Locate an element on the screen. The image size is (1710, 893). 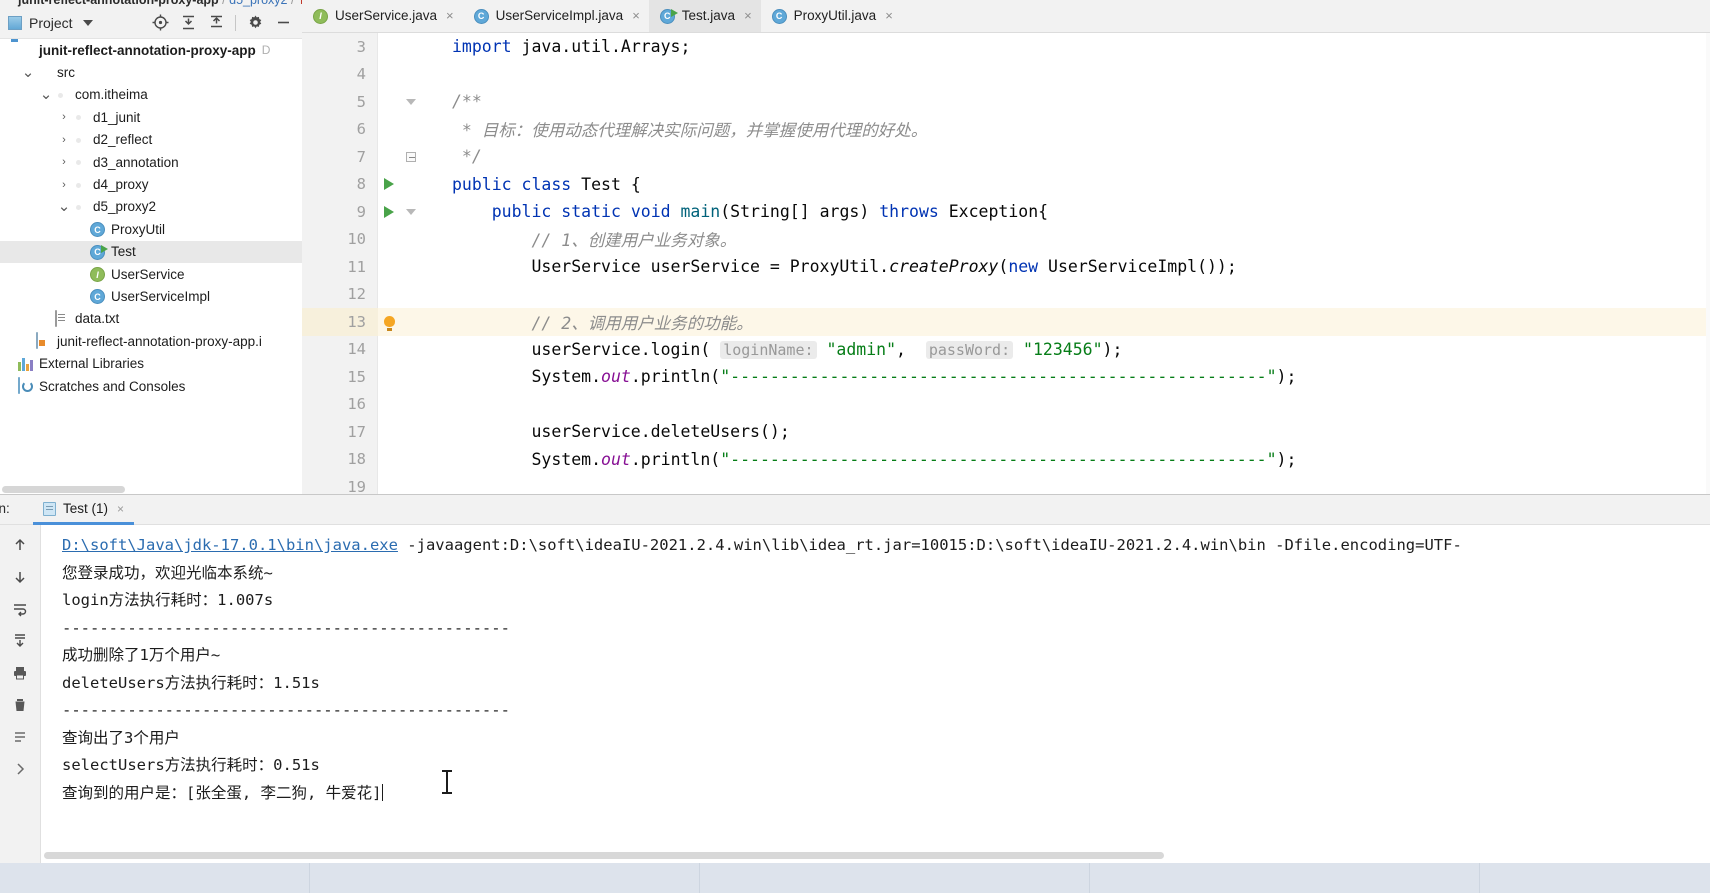
console-line: 查询出了3个用户 is located at coordinates (121, 737).